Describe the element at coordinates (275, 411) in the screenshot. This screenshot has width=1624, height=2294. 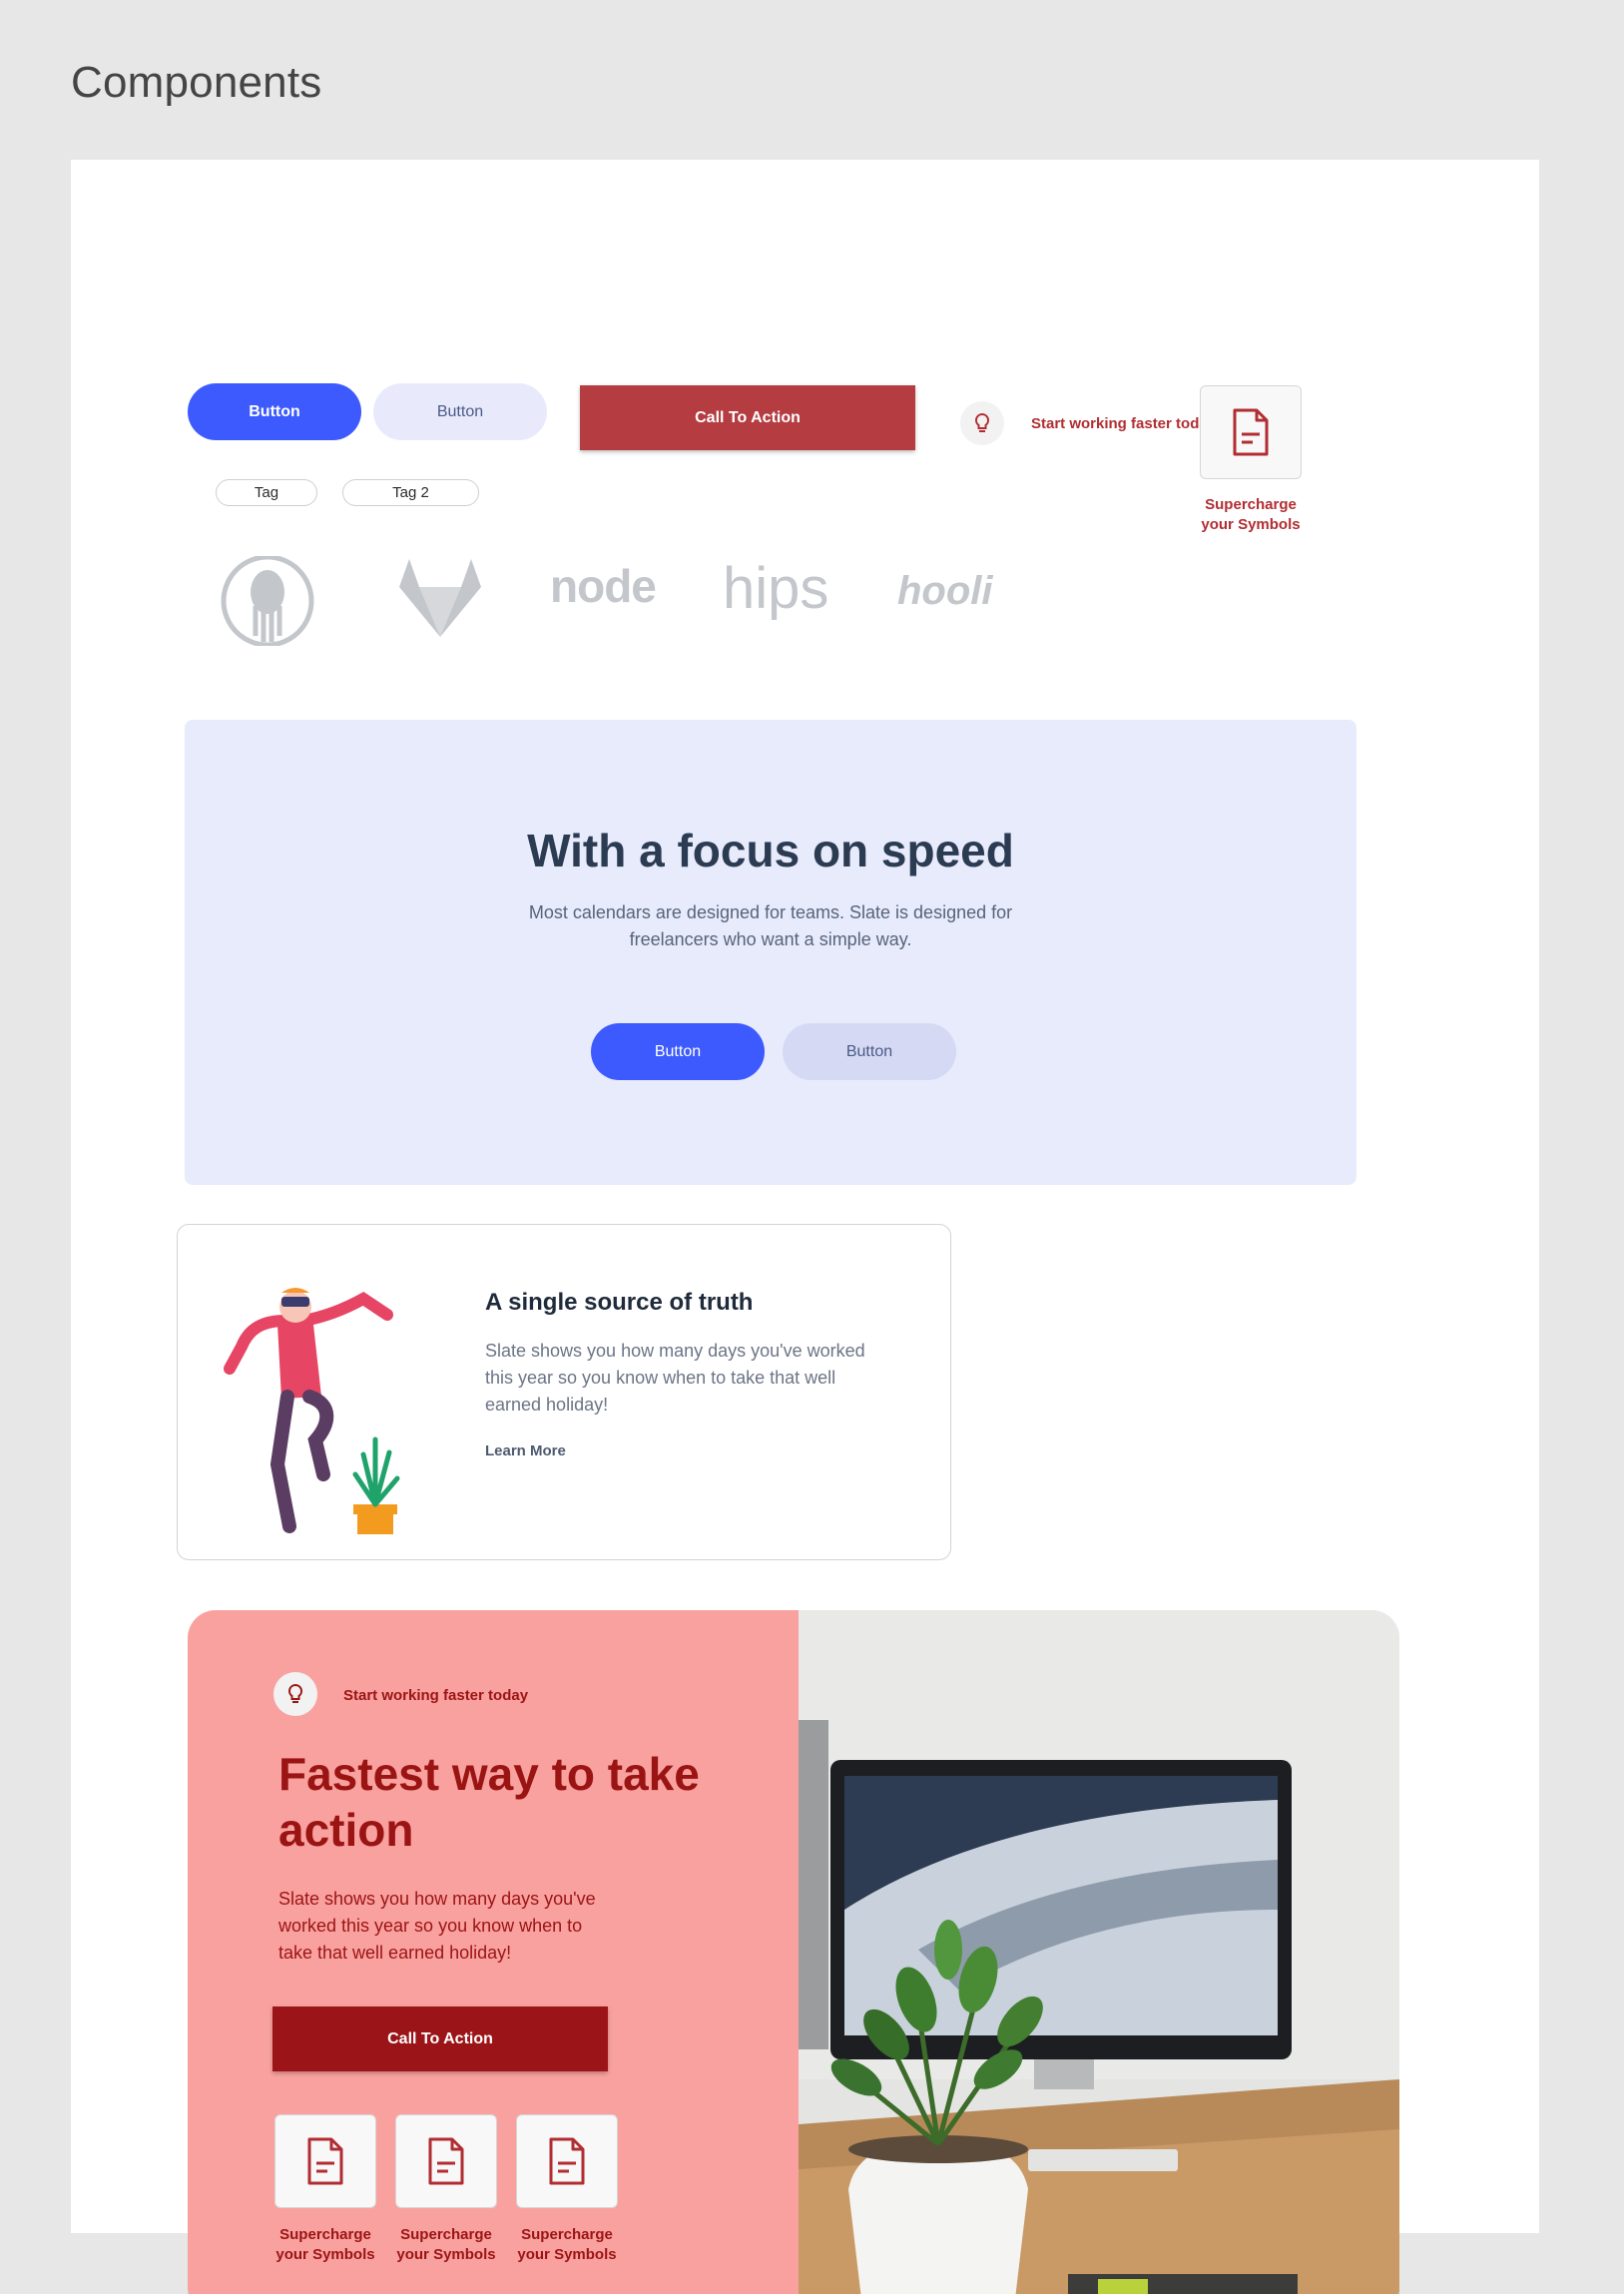
I see `primary-button: Button` at that location.